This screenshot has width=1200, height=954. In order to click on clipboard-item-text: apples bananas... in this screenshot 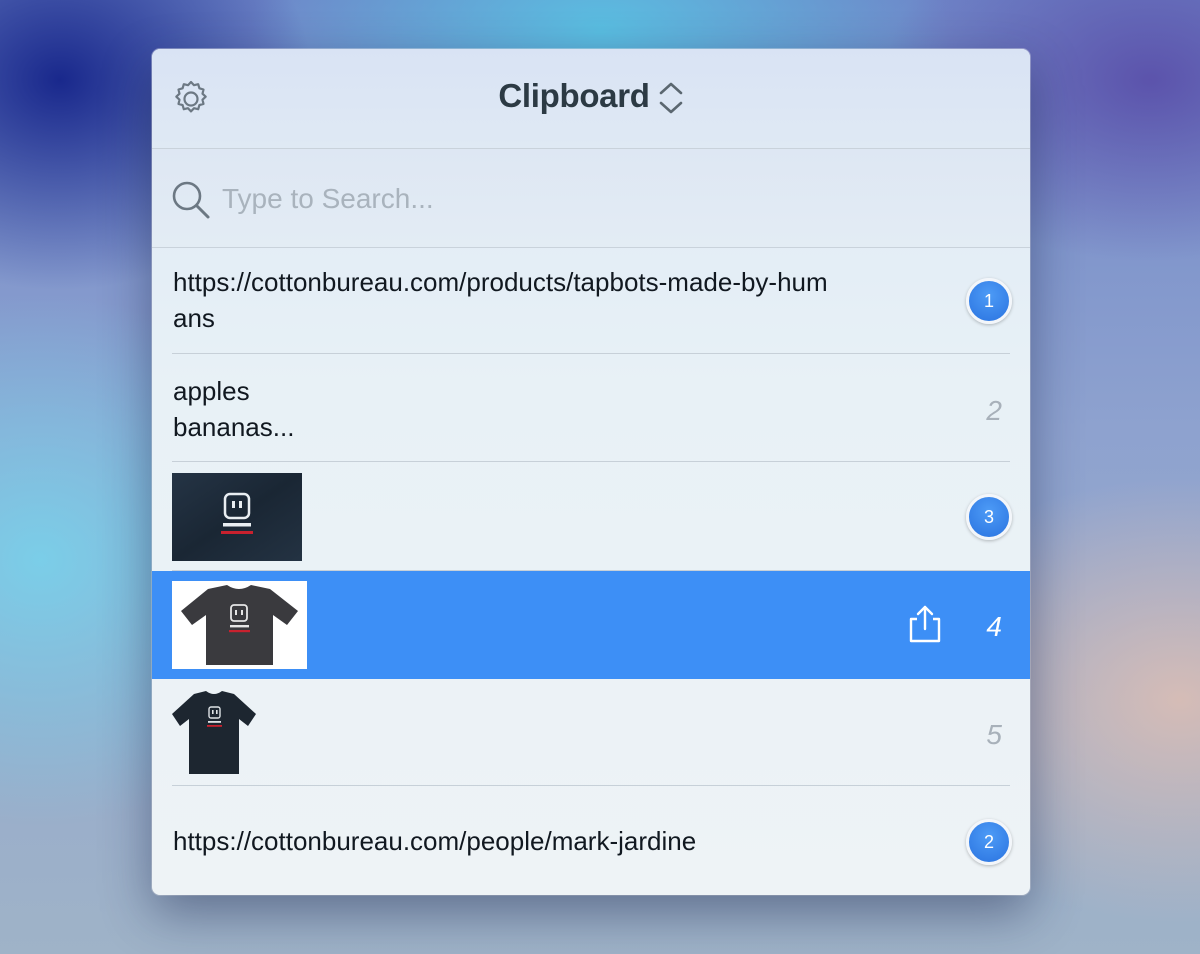, I will do `click(234, 409)`.